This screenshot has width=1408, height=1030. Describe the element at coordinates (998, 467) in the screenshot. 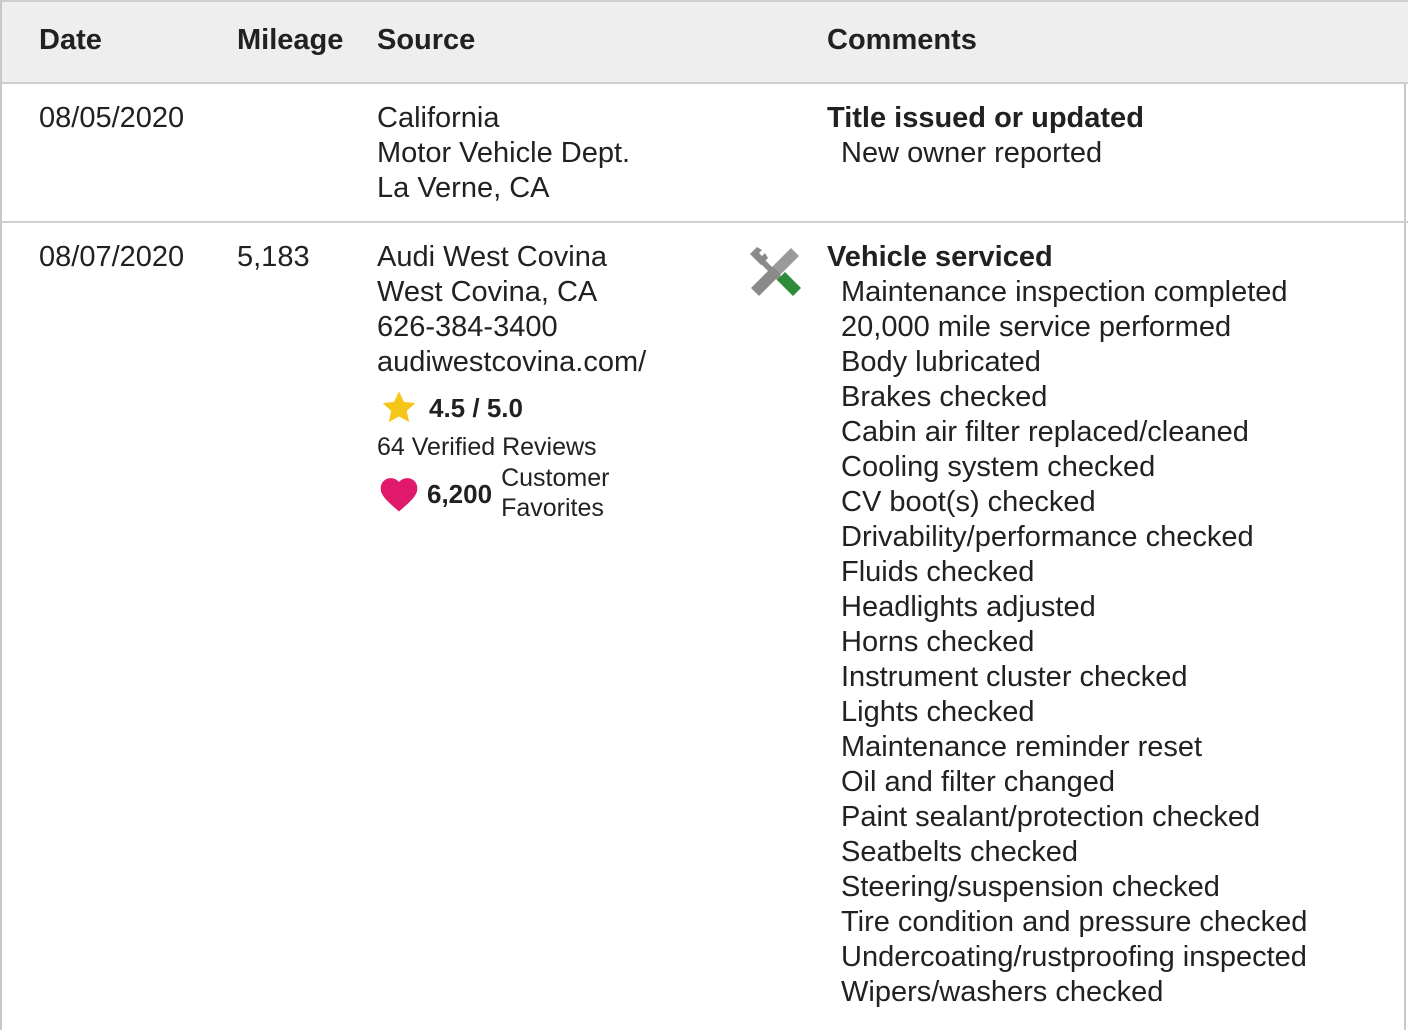

I see `comment-item: Cooling system checked` at that location.